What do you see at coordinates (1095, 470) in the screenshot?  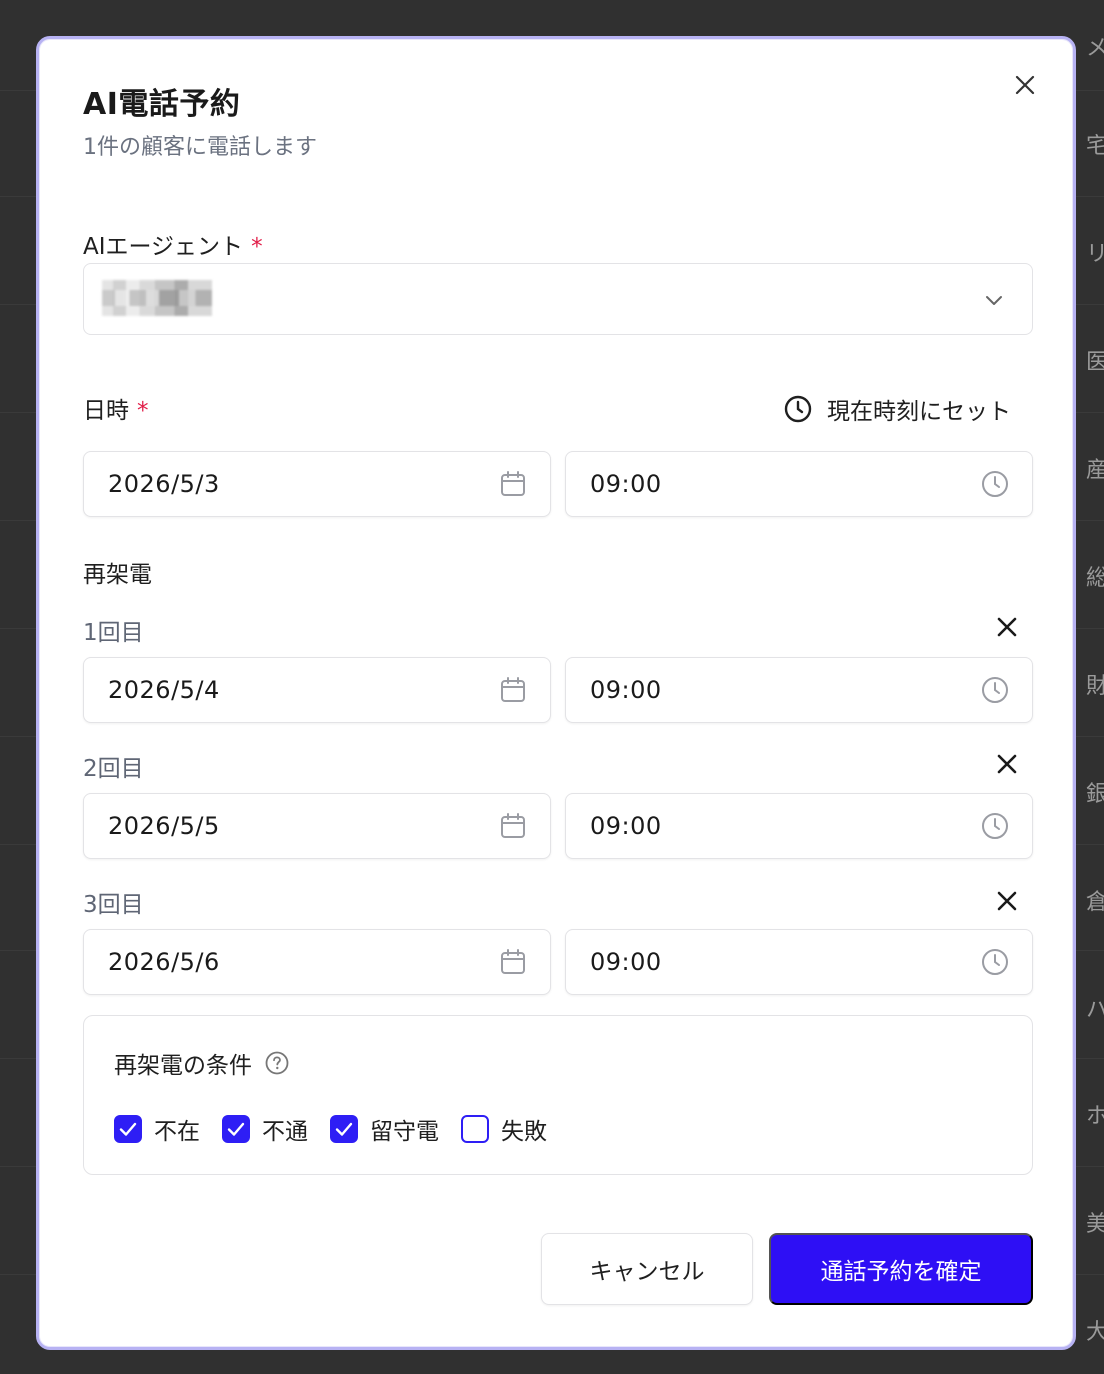 I see `background-row-text: 産` at bounding box center [1095, 470].